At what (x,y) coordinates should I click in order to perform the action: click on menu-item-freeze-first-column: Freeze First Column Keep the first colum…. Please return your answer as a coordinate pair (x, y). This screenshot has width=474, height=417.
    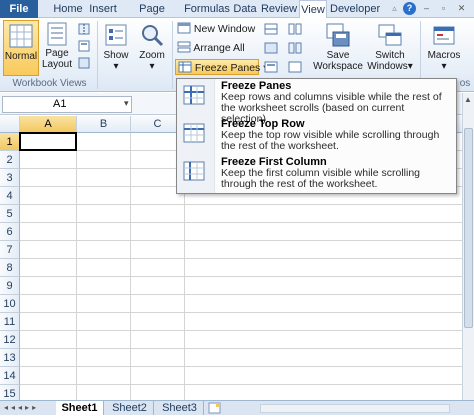
    Looking at the image, I should click on (316, 173).